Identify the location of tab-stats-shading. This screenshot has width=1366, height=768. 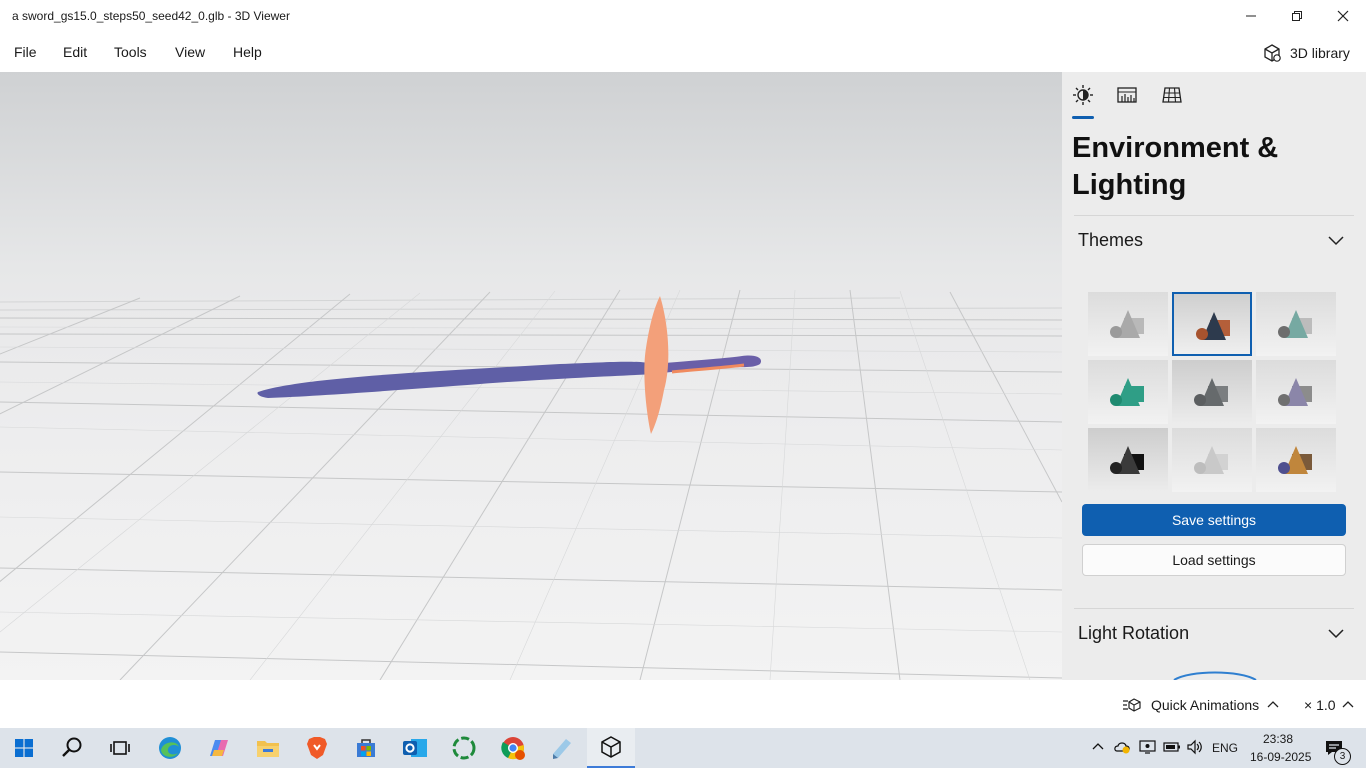
(1127, 95).